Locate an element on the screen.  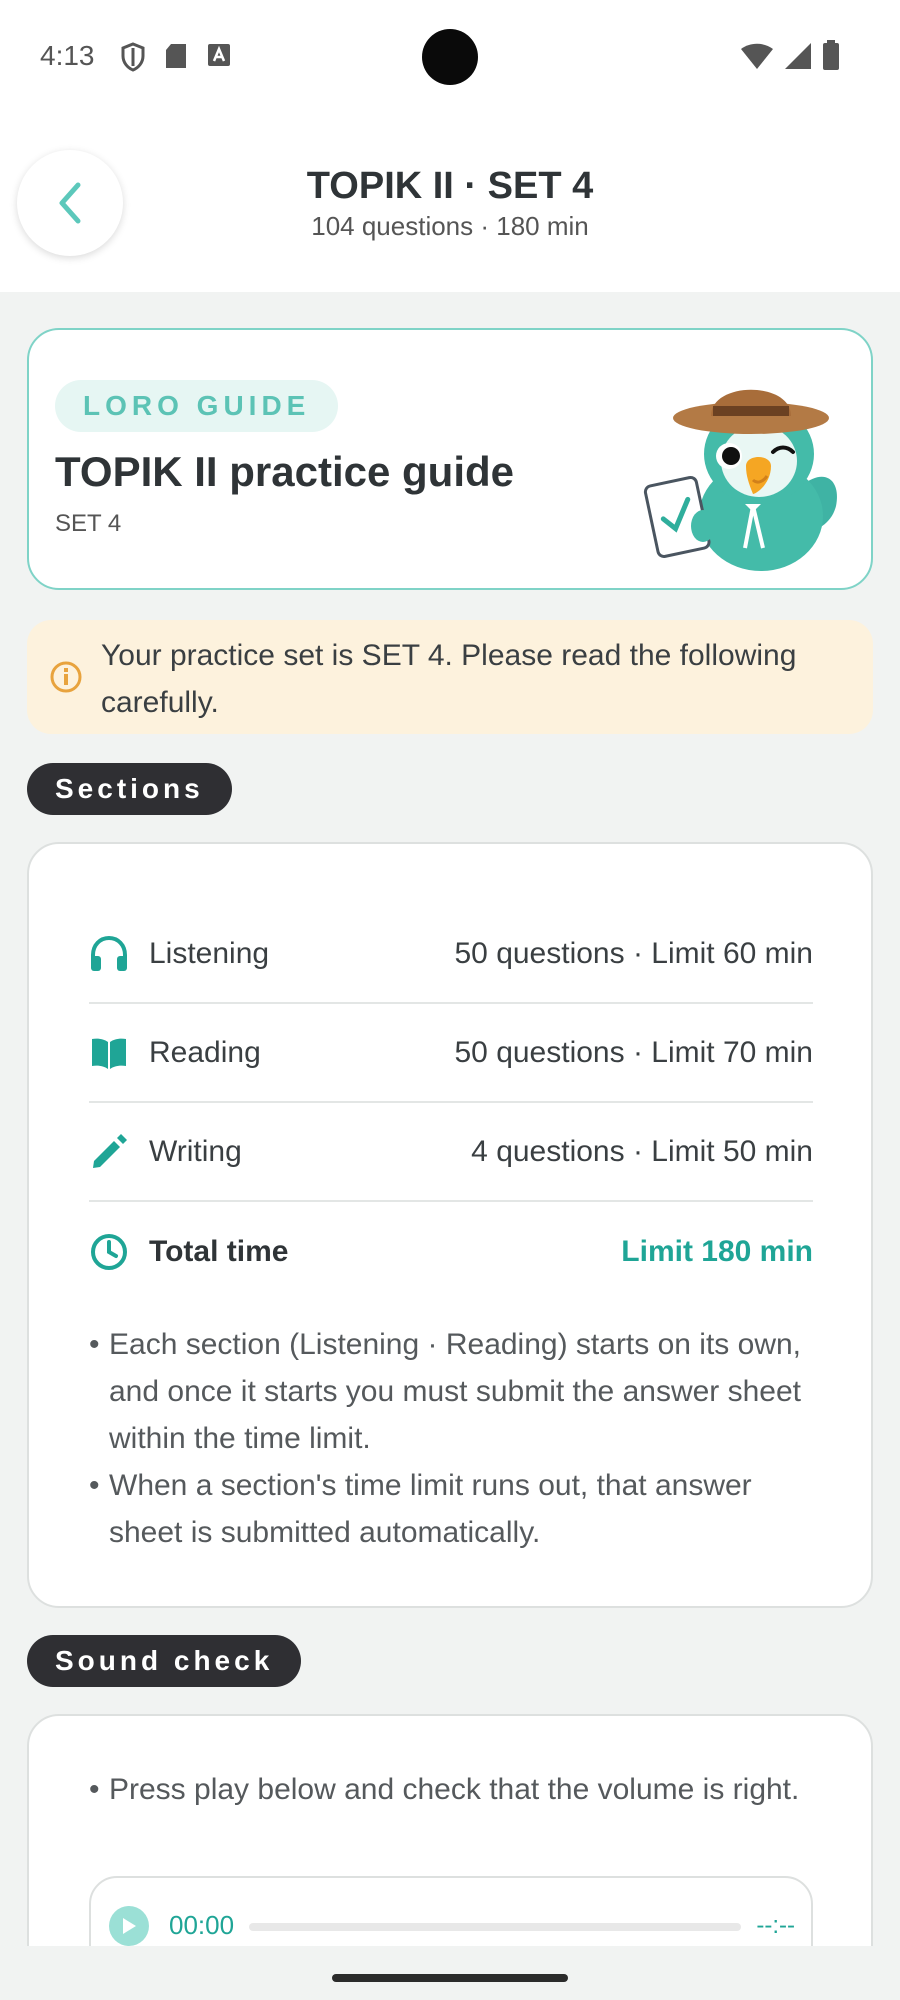
header: TOPIK II · SET 4 104 questions · 180 min is located at coordinates (450, 203).